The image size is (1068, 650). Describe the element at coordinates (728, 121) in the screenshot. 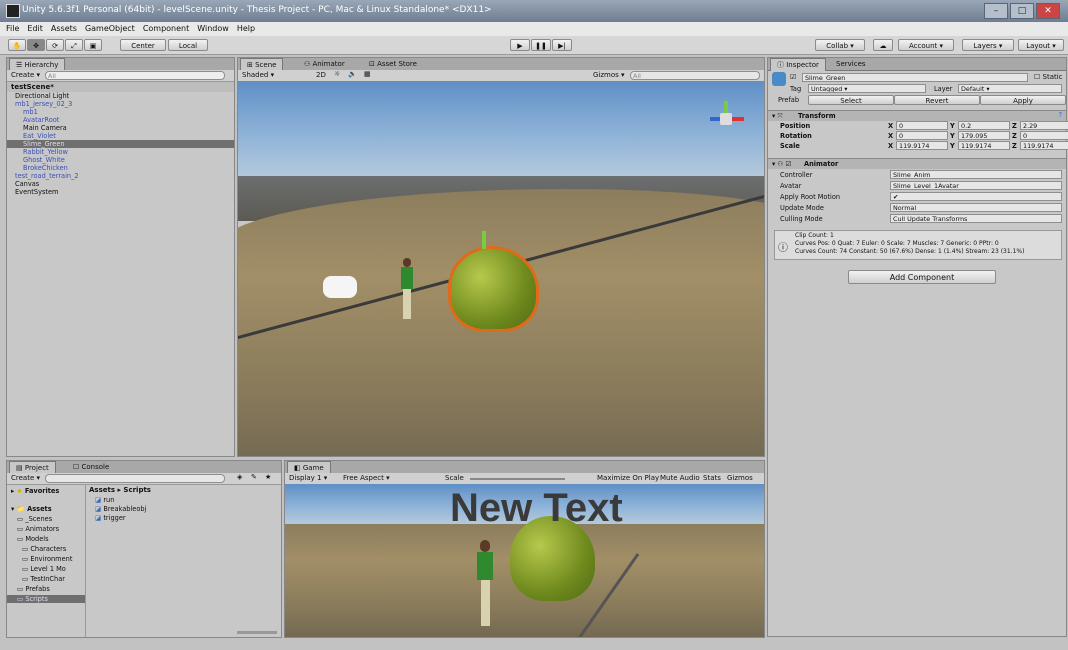

I see `scene-orientation-gizmo` at that location.